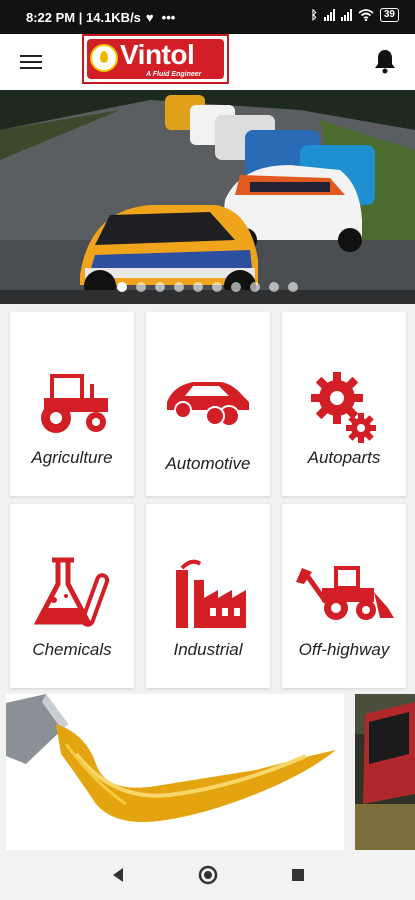 This screenshot has width=415, height=900. I want to click on category-card-agriculture: Agriculture, so click(72, 404).